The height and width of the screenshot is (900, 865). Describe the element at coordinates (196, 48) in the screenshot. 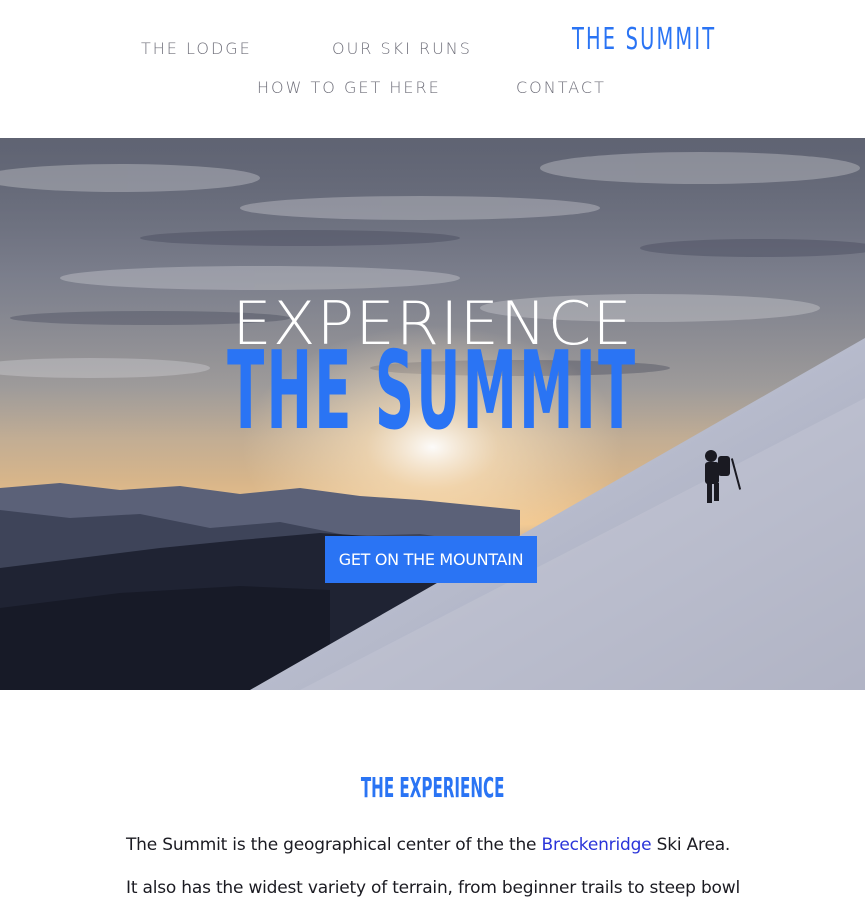

I see `nav-link-the-lodge: THE LODGE` at that location.